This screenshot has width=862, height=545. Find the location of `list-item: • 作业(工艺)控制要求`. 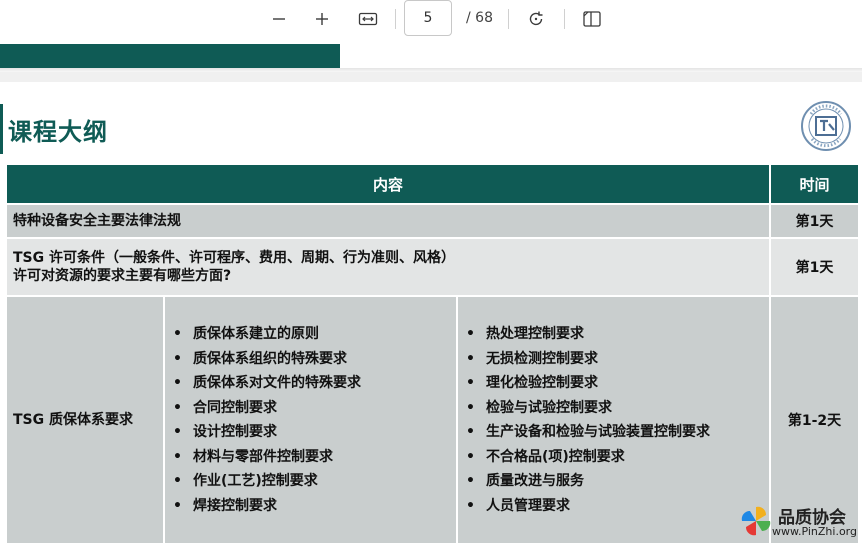

list-item: • 作业(工艺)控制要求 is located at coordinates (314, 481).